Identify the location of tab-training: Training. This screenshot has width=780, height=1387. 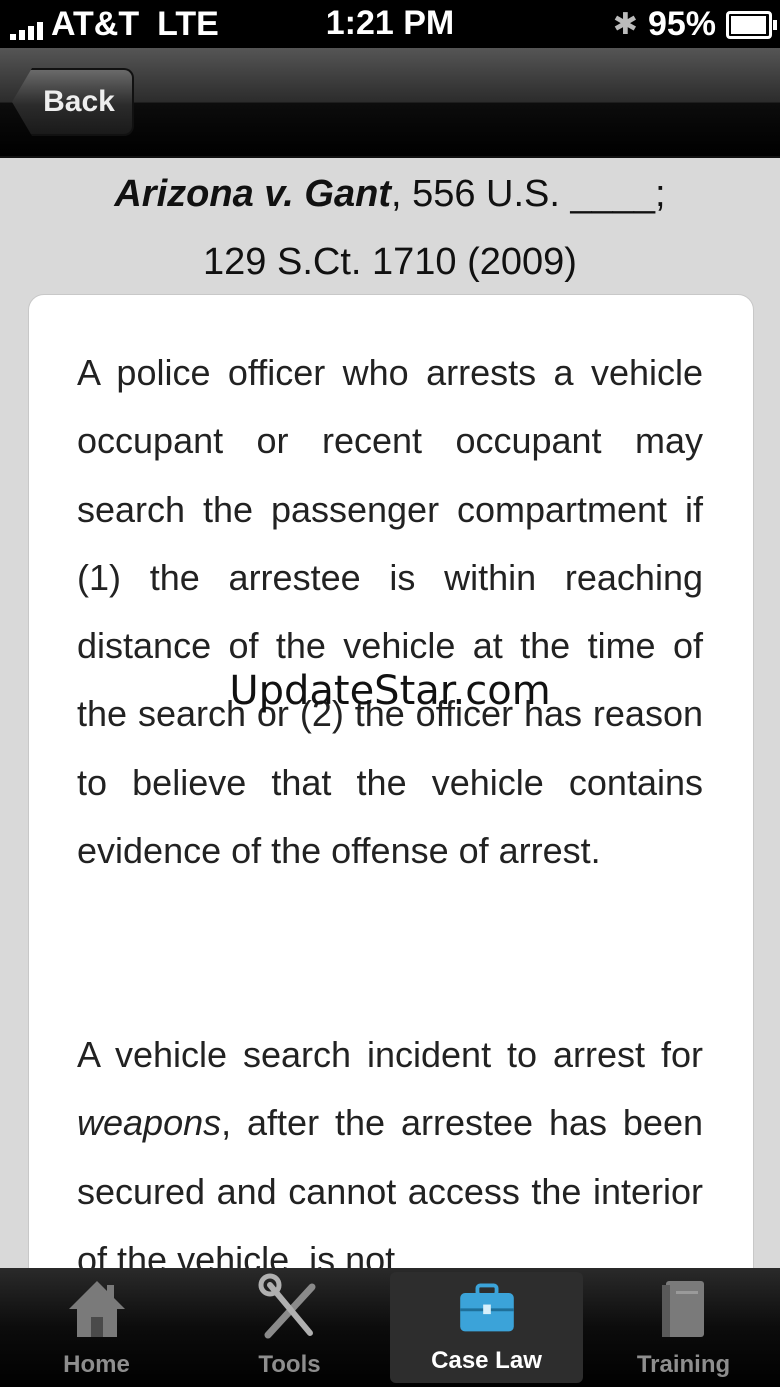
(683, 1327).